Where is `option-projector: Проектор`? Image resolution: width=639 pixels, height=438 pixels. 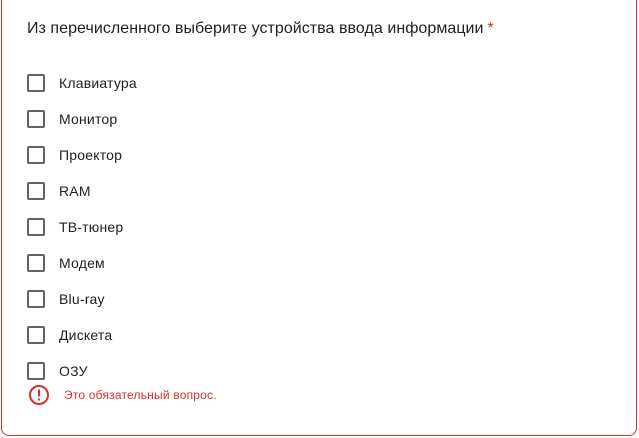
option-projector: Проектор is located at coordinates (82, 155).